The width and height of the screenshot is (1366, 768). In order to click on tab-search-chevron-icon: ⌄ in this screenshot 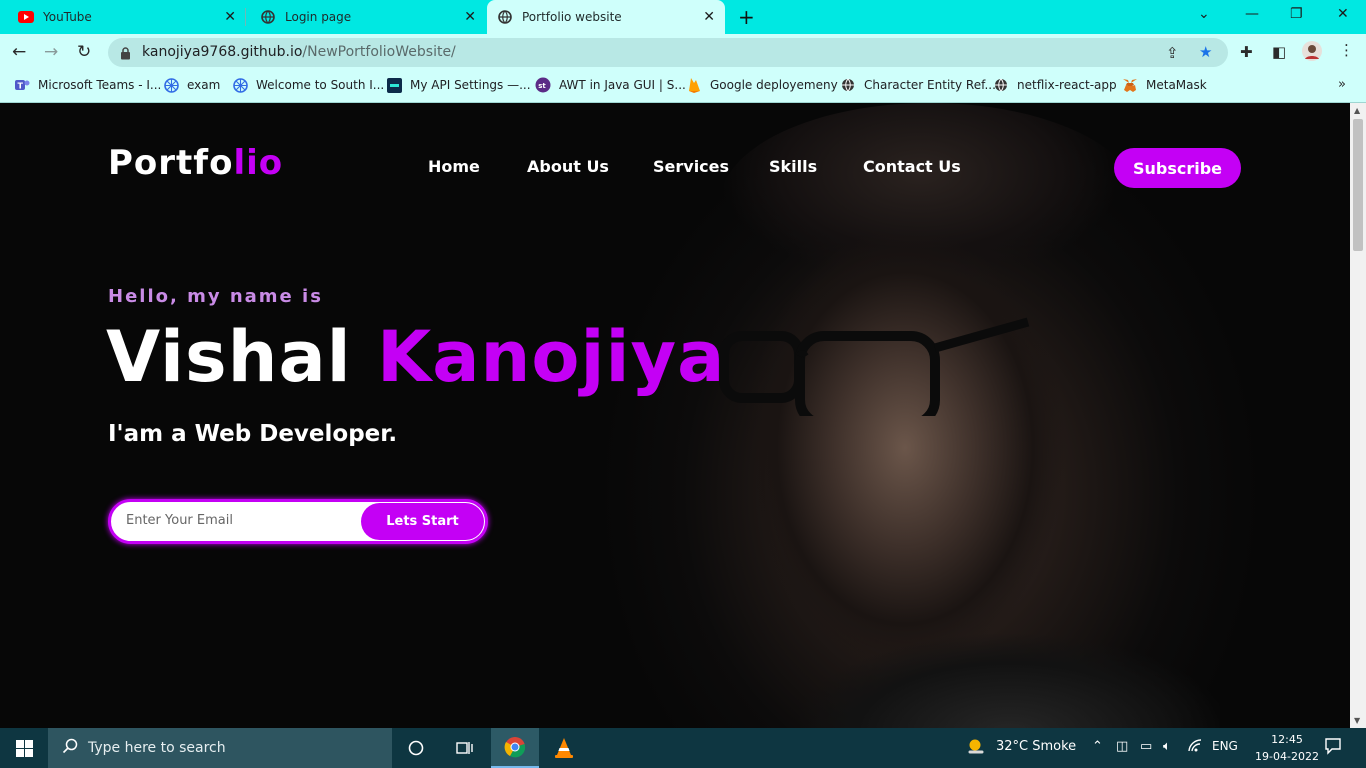, I will do `click(1204, 14)`.